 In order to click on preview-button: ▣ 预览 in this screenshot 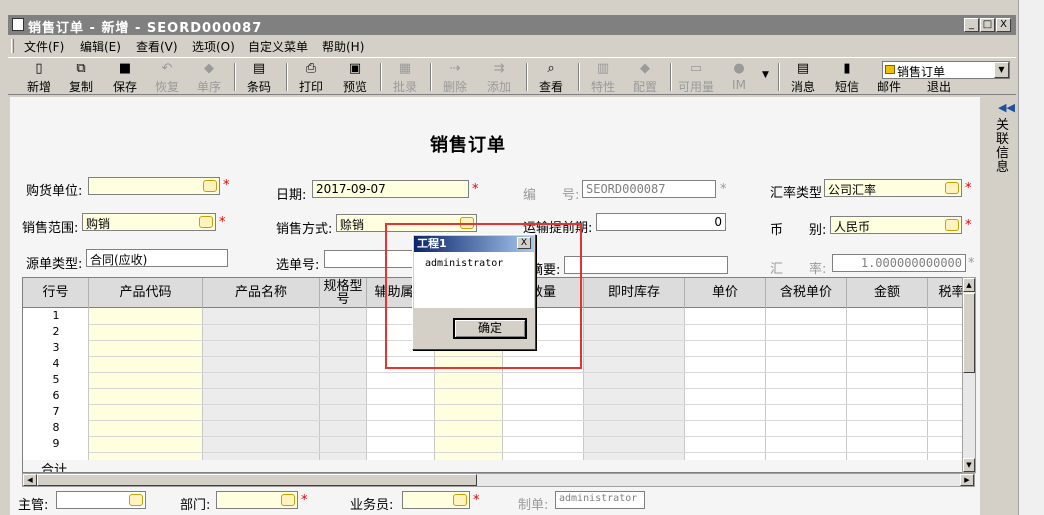, I will do `click(355, 78)`.